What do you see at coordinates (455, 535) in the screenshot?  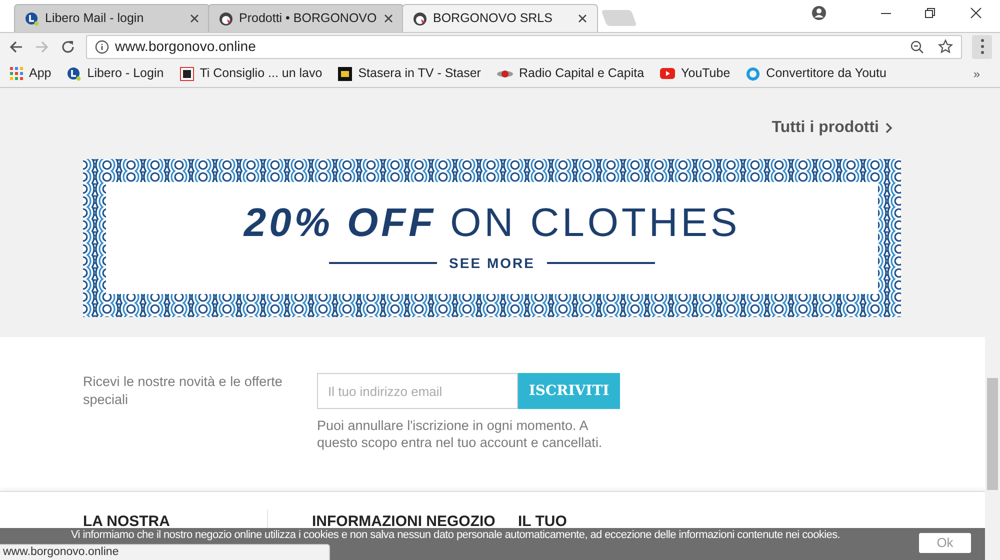 I see `cookie-notice: Vi informiamo che il nostro negozio online utilizza i cookies e non salva nessun dato personale automaticamente, ad eccezione delle informazioni contenute nei cookies.` at bounding box center [455, 535].